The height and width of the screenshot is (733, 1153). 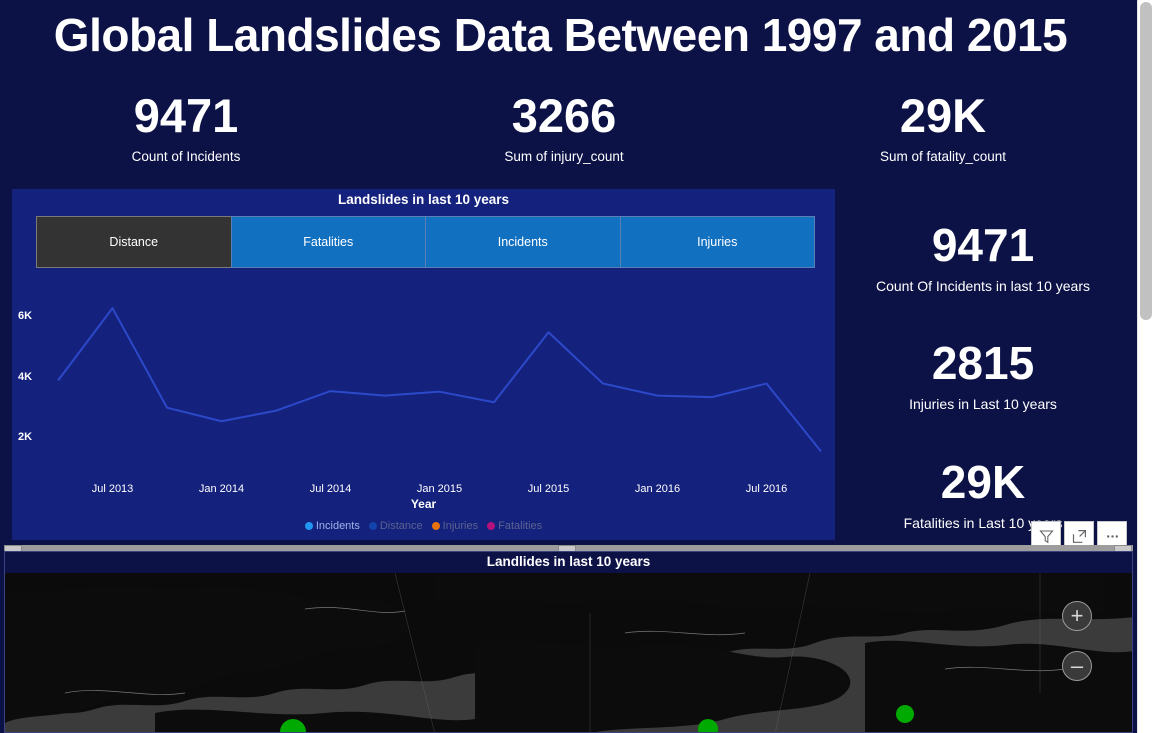 I want to click on legend-item-distance: Distance, so click(x=395, y=526).